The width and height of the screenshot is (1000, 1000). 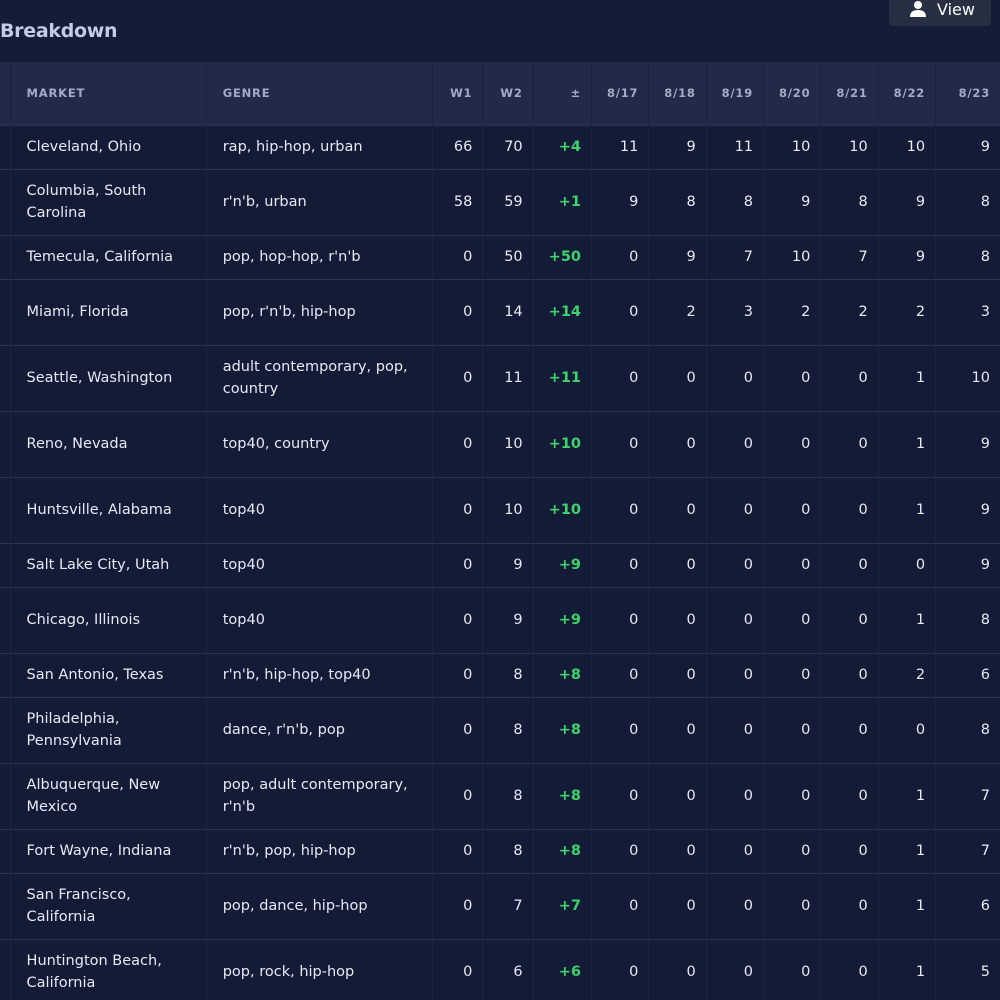 What do you see at coordinates (968, 93) in the screenshot?
I see `header-day-0823: 8/23` at bounding box center [968, 93].